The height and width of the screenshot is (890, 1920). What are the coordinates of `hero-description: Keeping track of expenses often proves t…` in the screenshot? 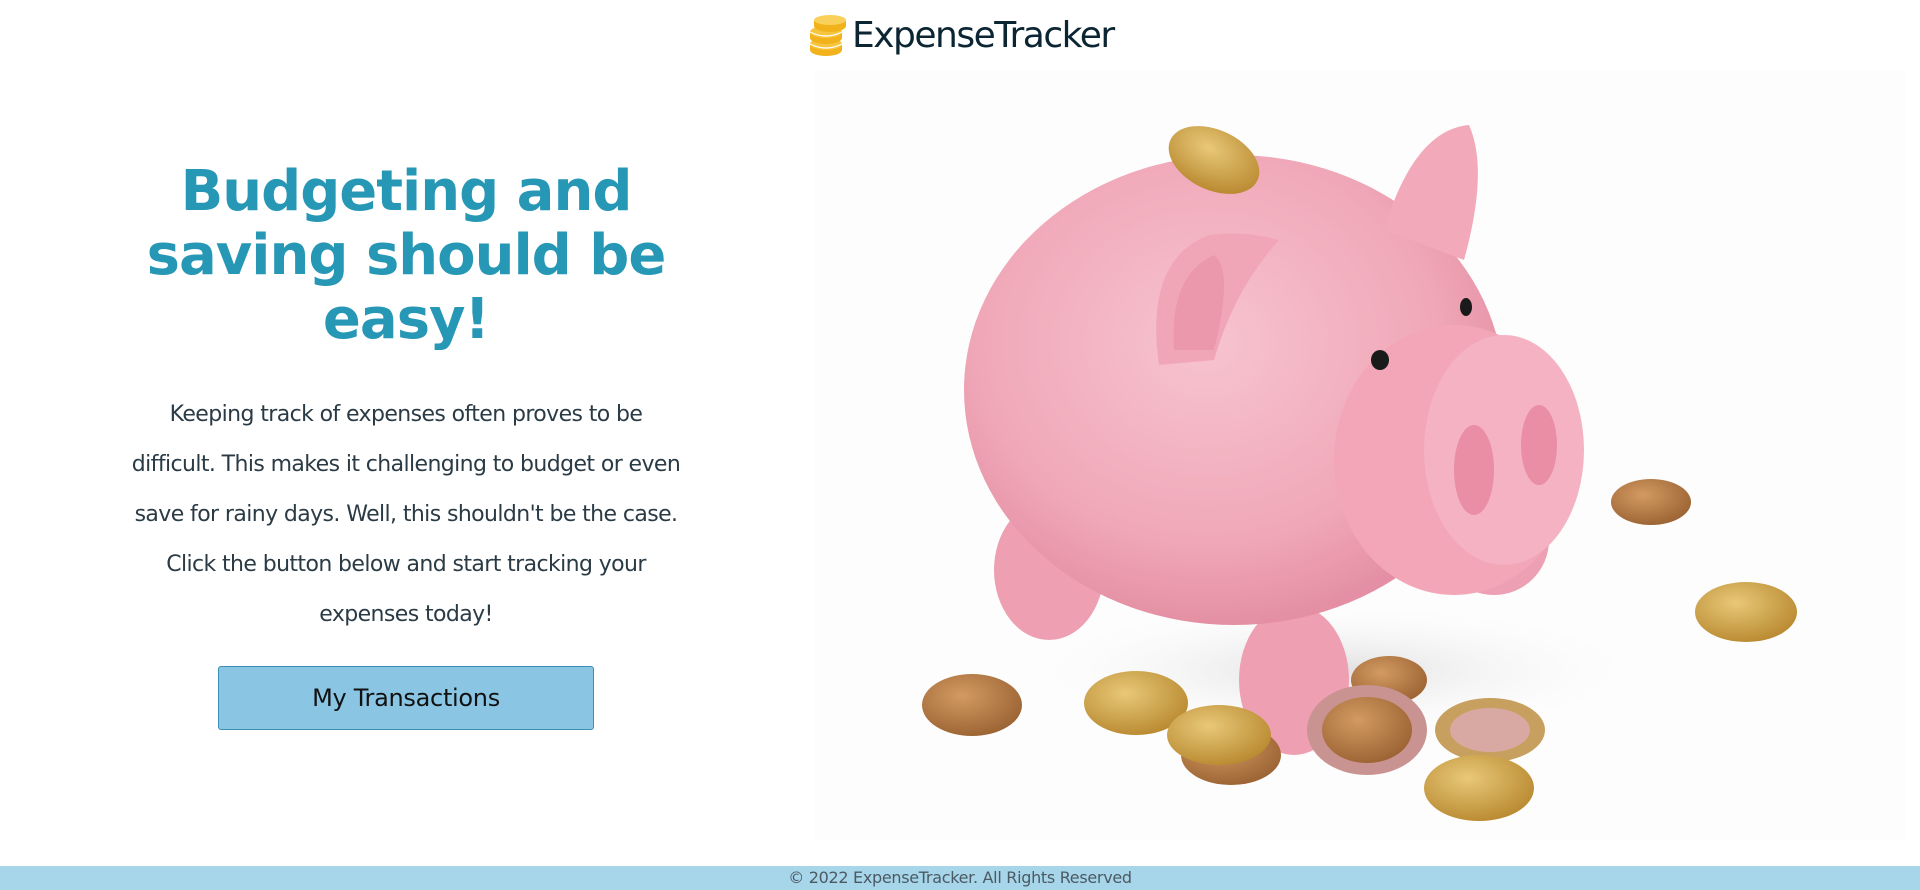 It's located at (406, 514).